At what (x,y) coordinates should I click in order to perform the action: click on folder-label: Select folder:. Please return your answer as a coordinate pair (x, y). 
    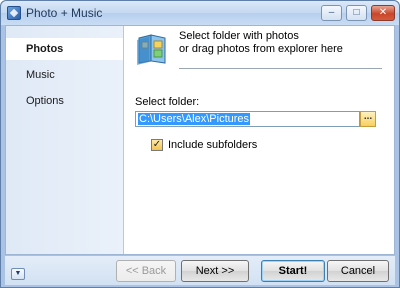
    Looking at the image, I should click on (167, 102).